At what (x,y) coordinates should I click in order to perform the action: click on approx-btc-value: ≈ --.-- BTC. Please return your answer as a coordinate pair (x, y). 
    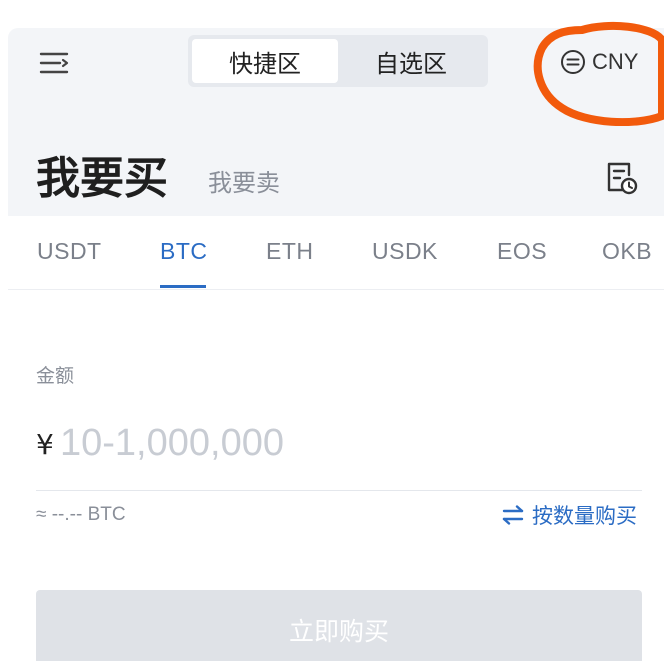
    Looking at the image, I should click on (81, 514).